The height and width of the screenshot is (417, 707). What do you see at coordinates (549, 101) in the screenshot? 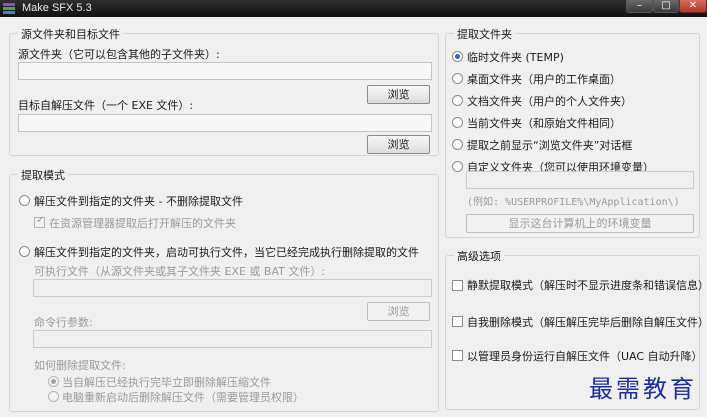
I see `documents-folder-label: 文档文件夹（用户的个人文件夹）` at bounding box center [549, 101].